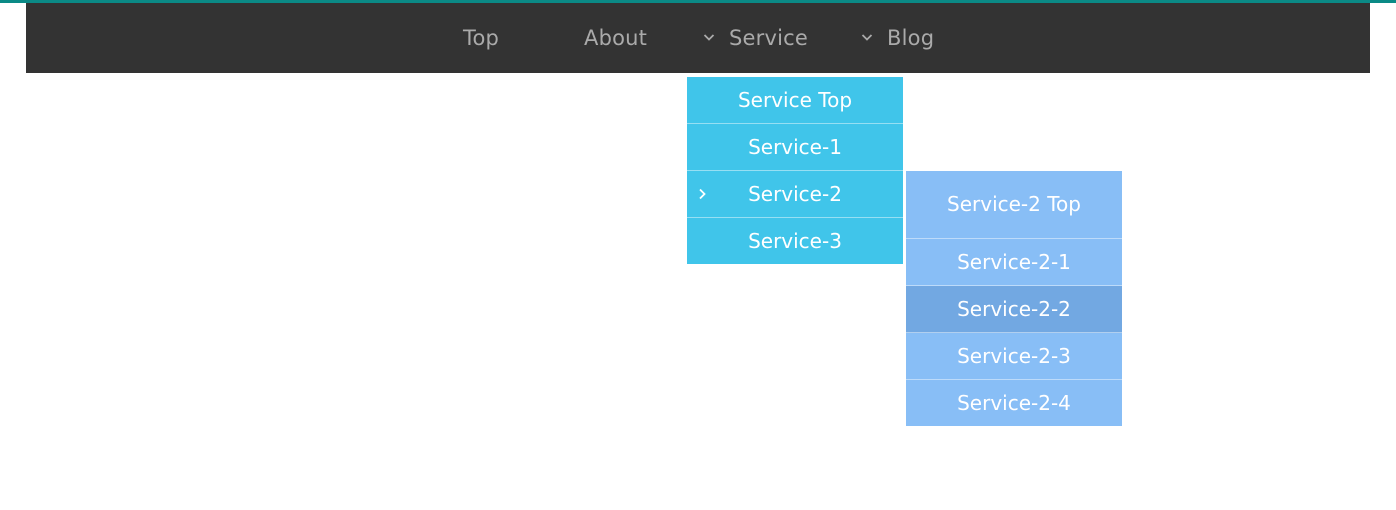 This screenshot has height=510, width=1396. I want to click on menu-item-label: Service-2-4, so click(1014, 402).